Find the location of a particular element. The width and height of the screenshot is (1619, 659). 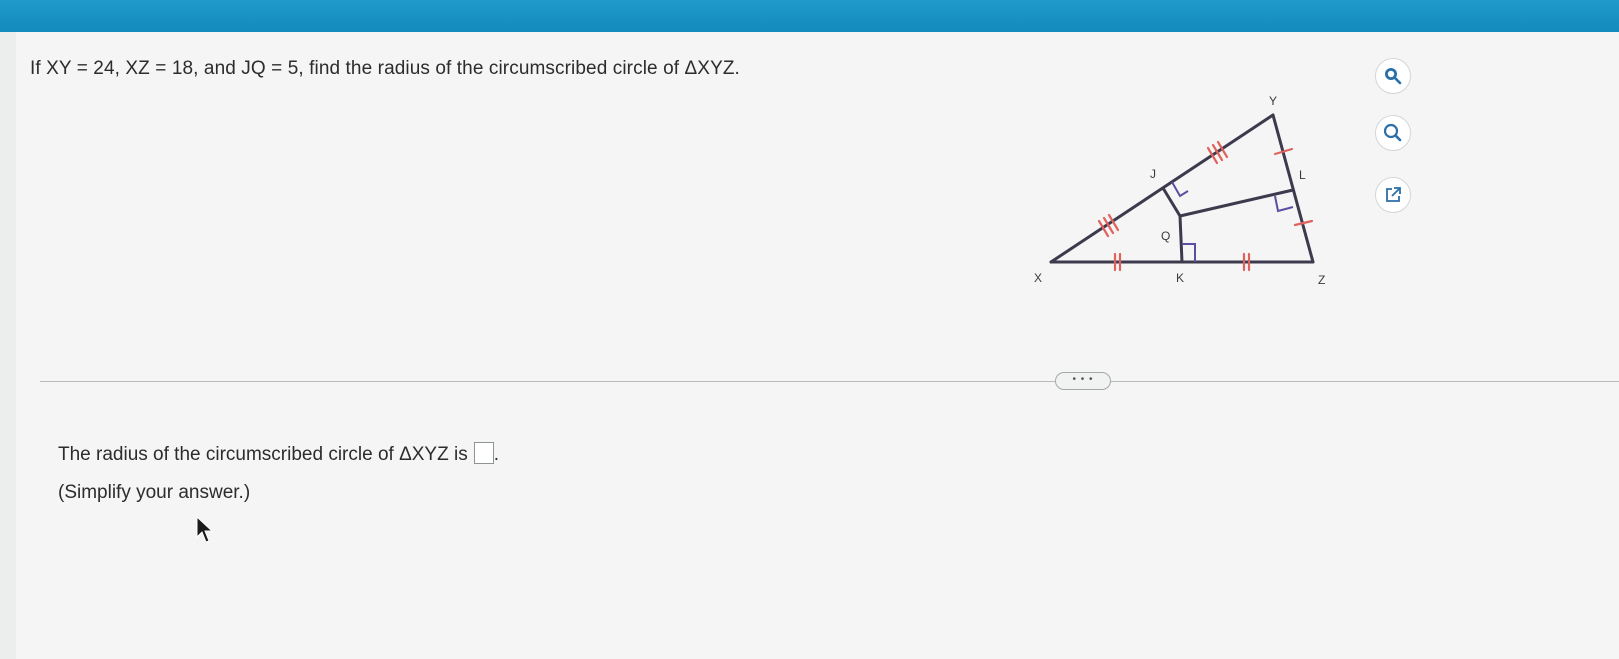

label-j: J is located at coordinates (1153, 174).